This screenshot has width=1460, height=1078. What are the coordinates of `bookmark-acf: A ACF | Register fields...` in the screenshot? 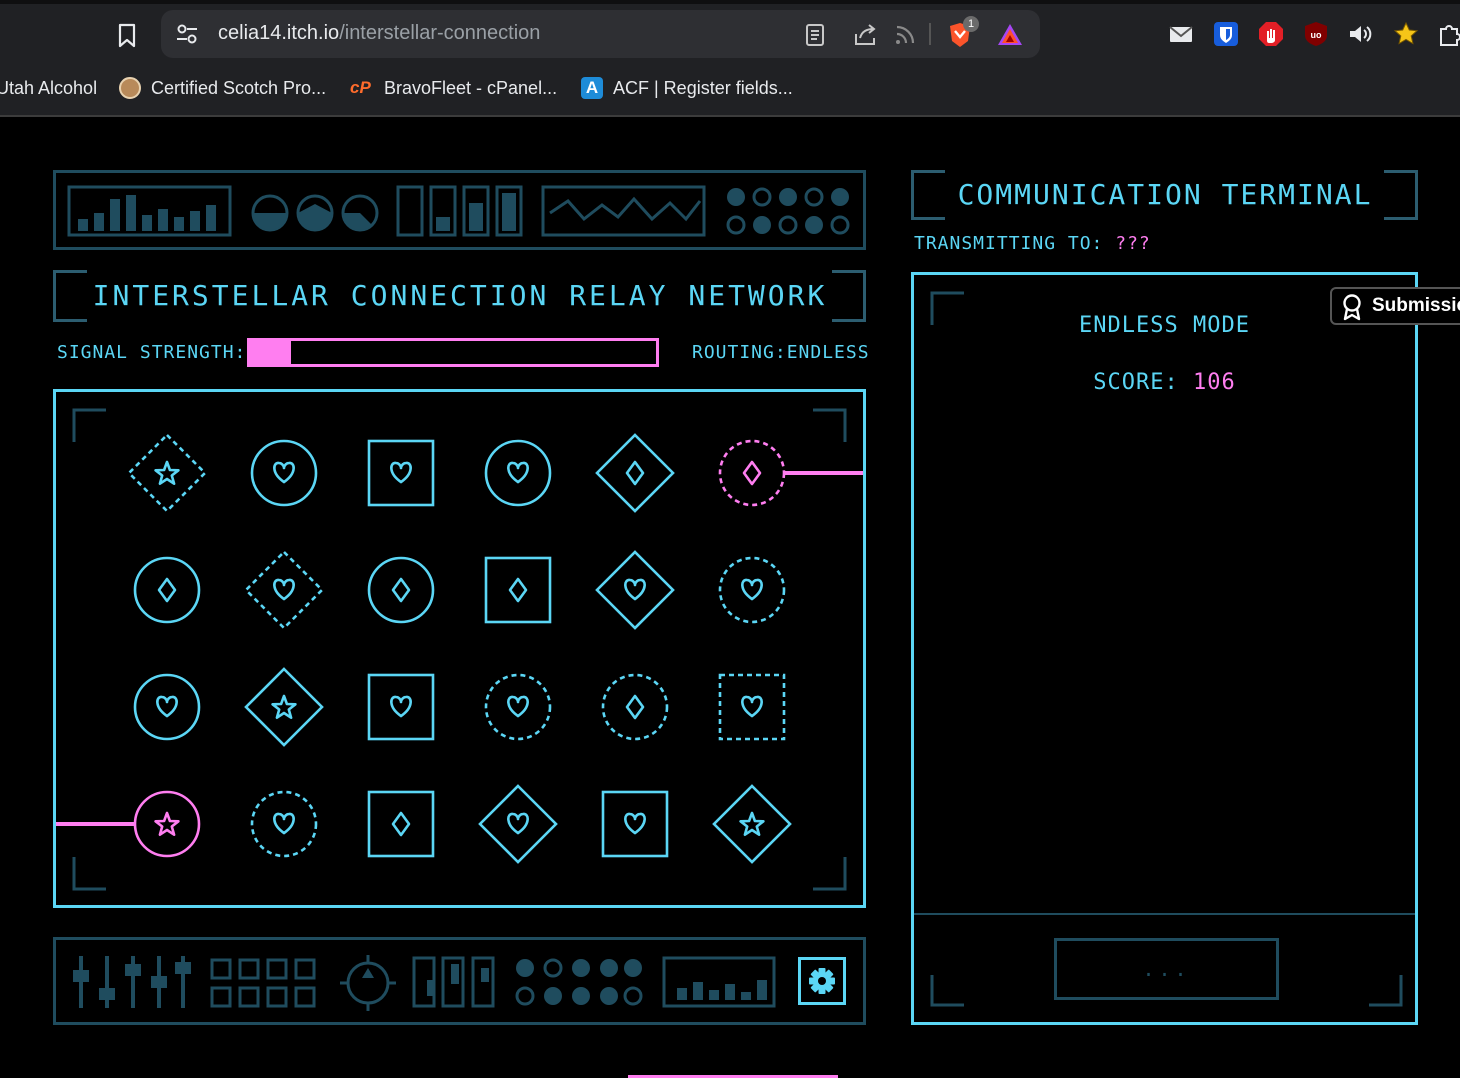 It's located at (687, 88).